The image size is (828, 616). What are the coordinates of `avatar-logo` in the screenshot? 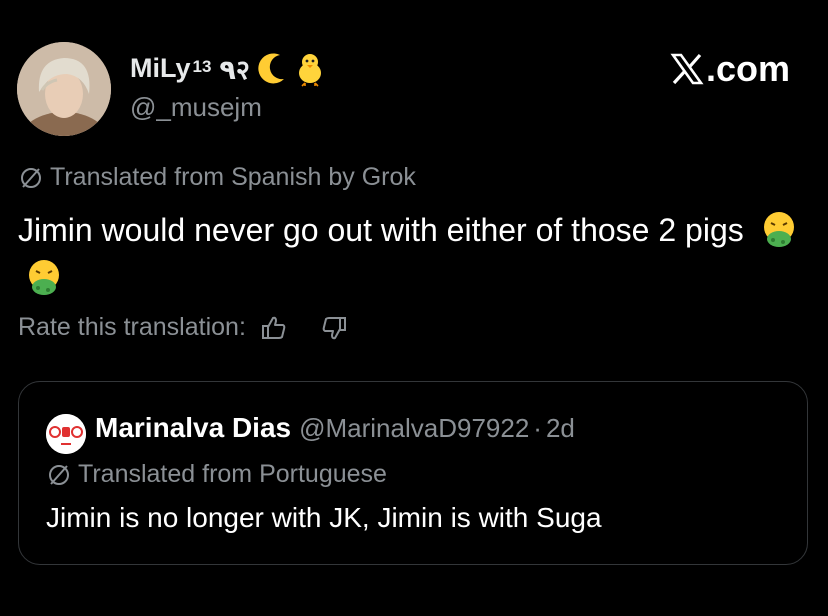 It's located at (66, 434).